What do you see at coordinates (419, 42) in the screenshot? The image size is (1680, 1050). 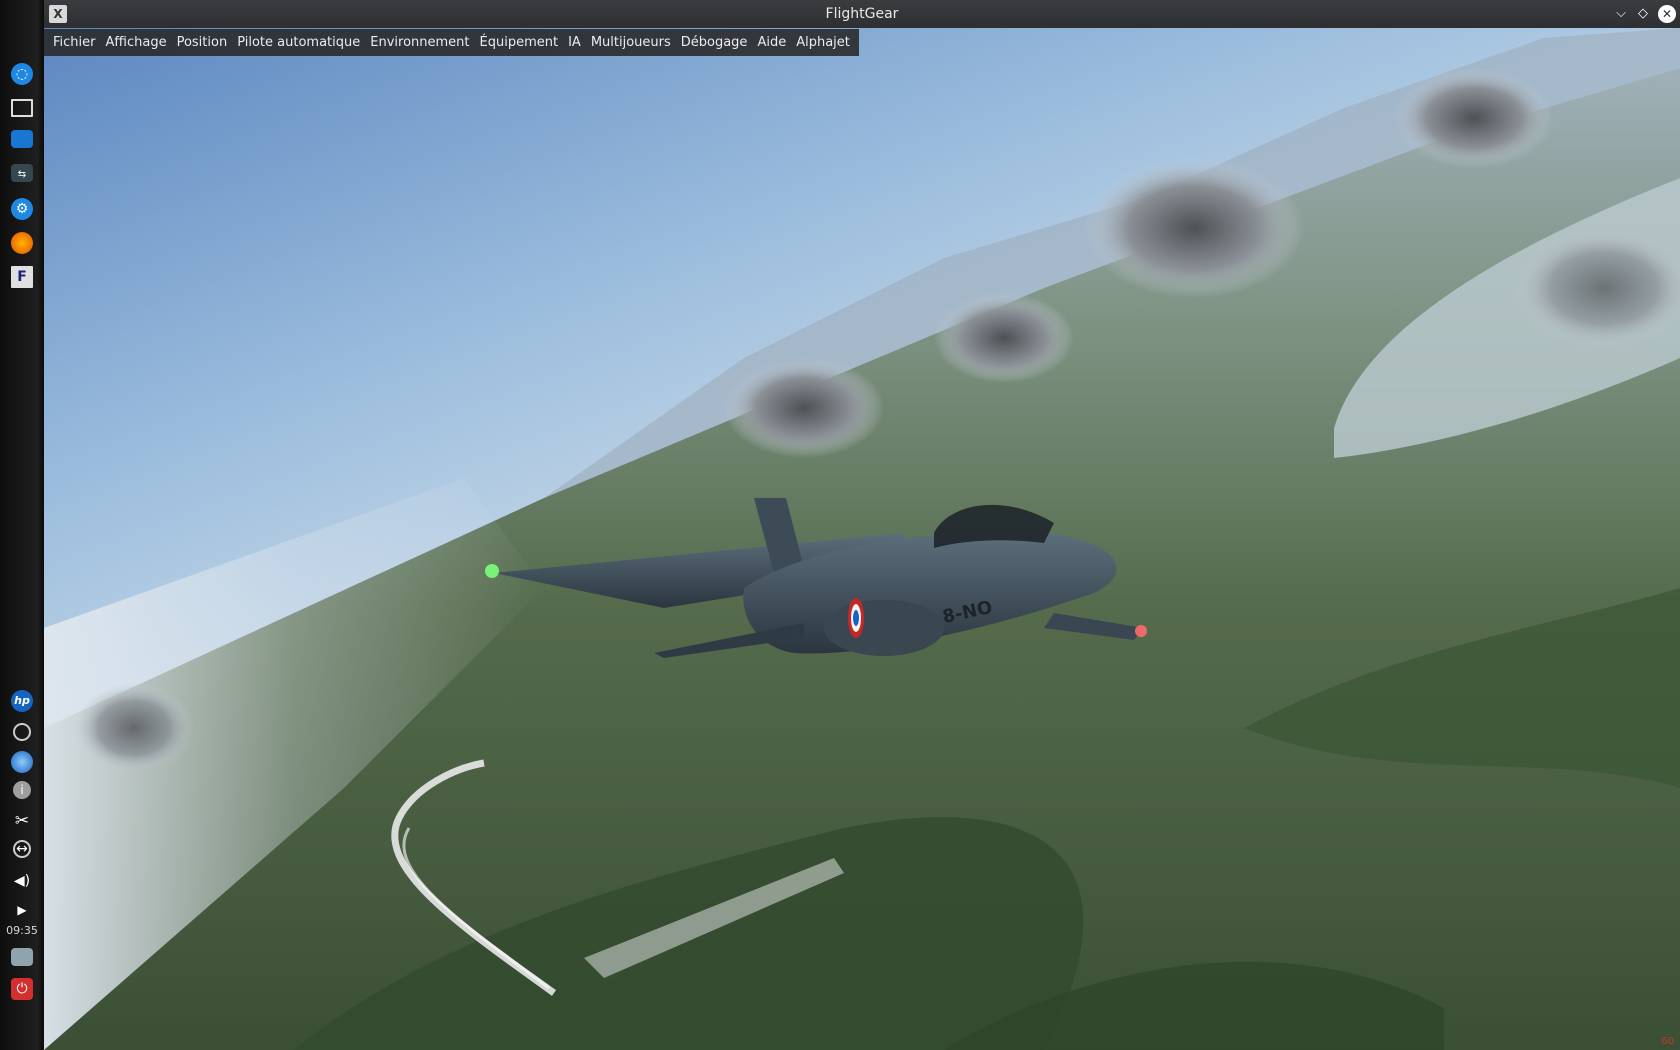 I see `menu-environnement: Environnement` at bounding box center [419, 42].